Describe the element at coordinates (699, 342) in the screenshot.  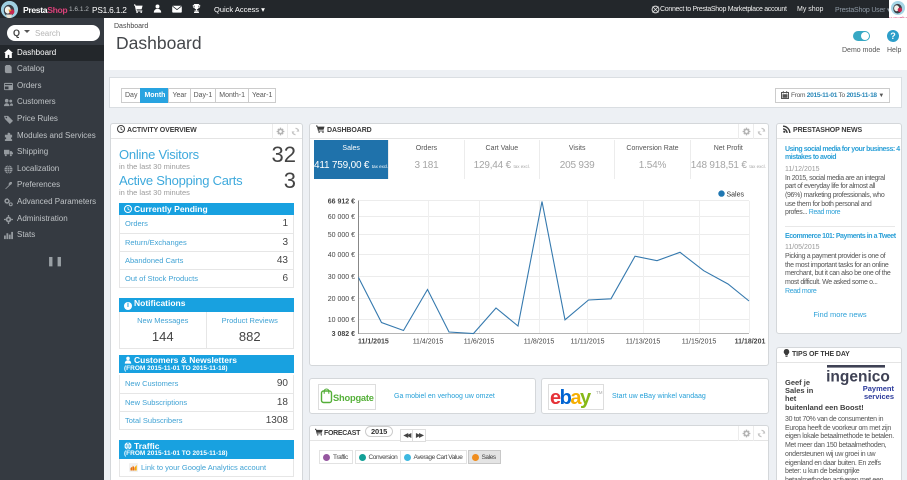
I see `svg-text: 11/15/2015` at that location.